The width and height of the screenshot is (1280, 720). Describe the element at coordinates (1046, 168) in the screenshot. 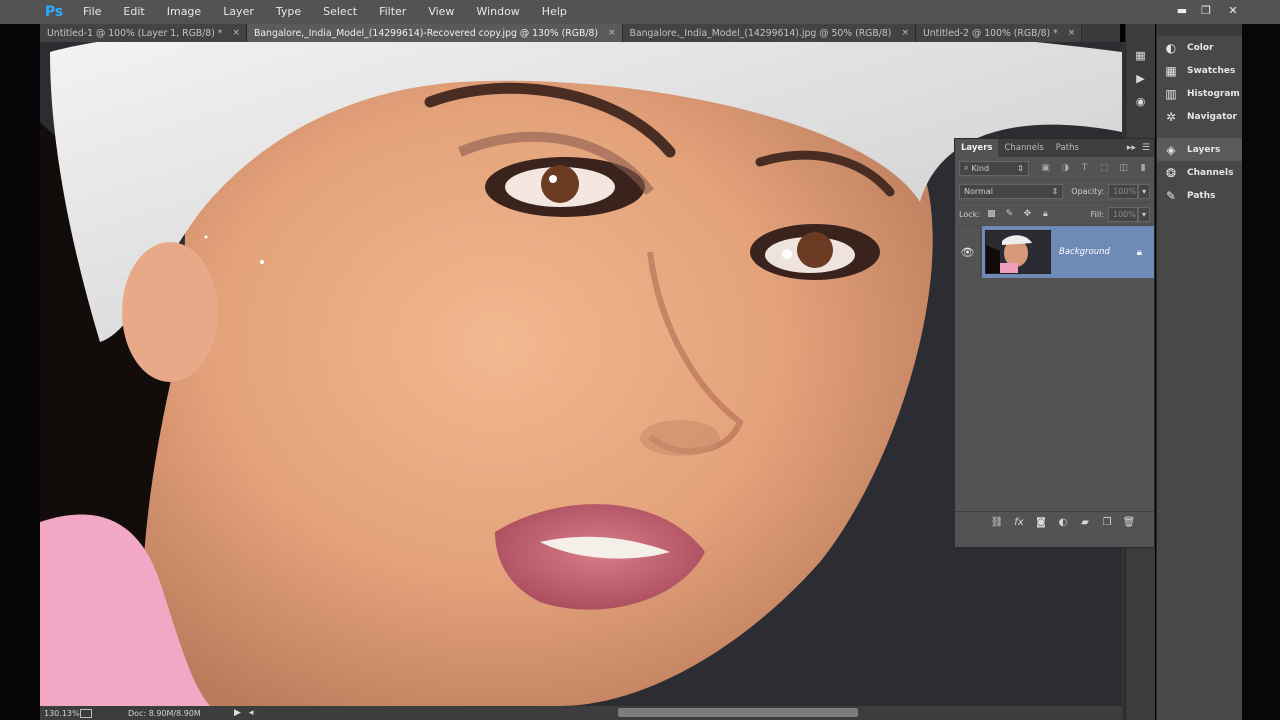

I see `filter-pixel-icon: ▣` at that location.